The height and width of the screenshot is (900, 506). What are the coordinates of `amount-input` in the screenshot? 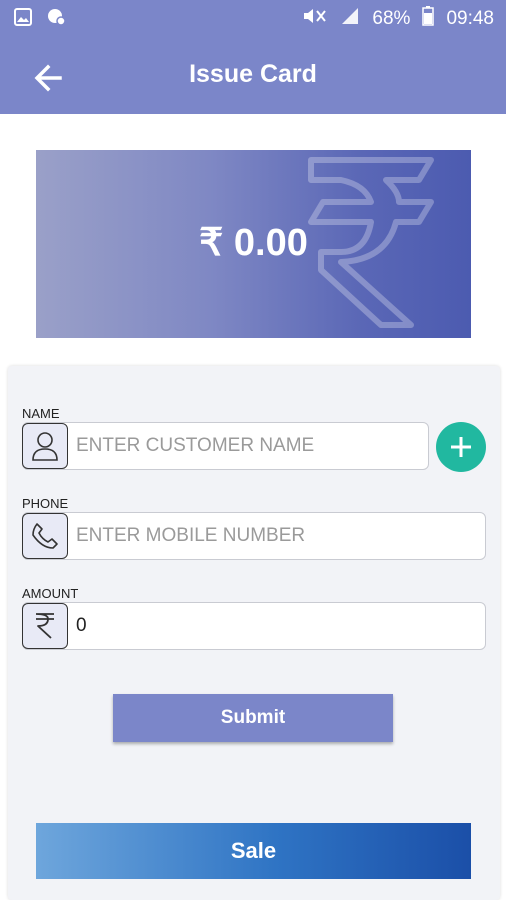 It's located at (276, 626).